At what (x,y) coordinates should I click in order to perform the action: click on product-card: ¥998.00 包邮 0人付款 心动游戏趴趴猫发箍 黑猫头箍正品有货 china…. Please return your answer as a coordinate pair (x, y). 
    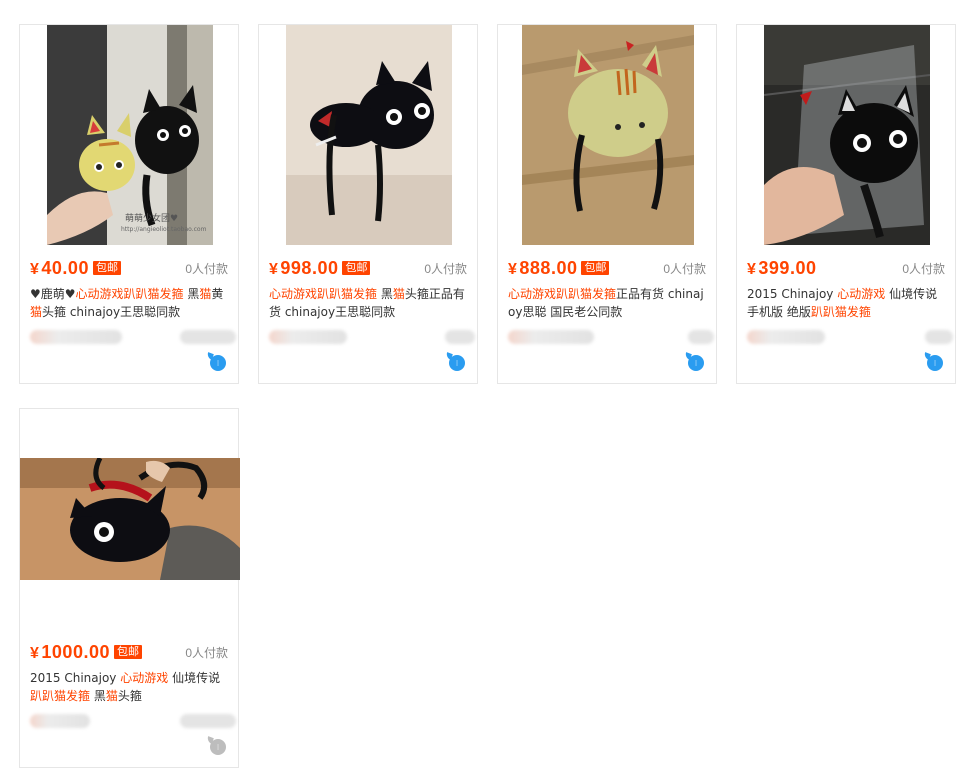
    Looking at the image, I should click on (368, 204).